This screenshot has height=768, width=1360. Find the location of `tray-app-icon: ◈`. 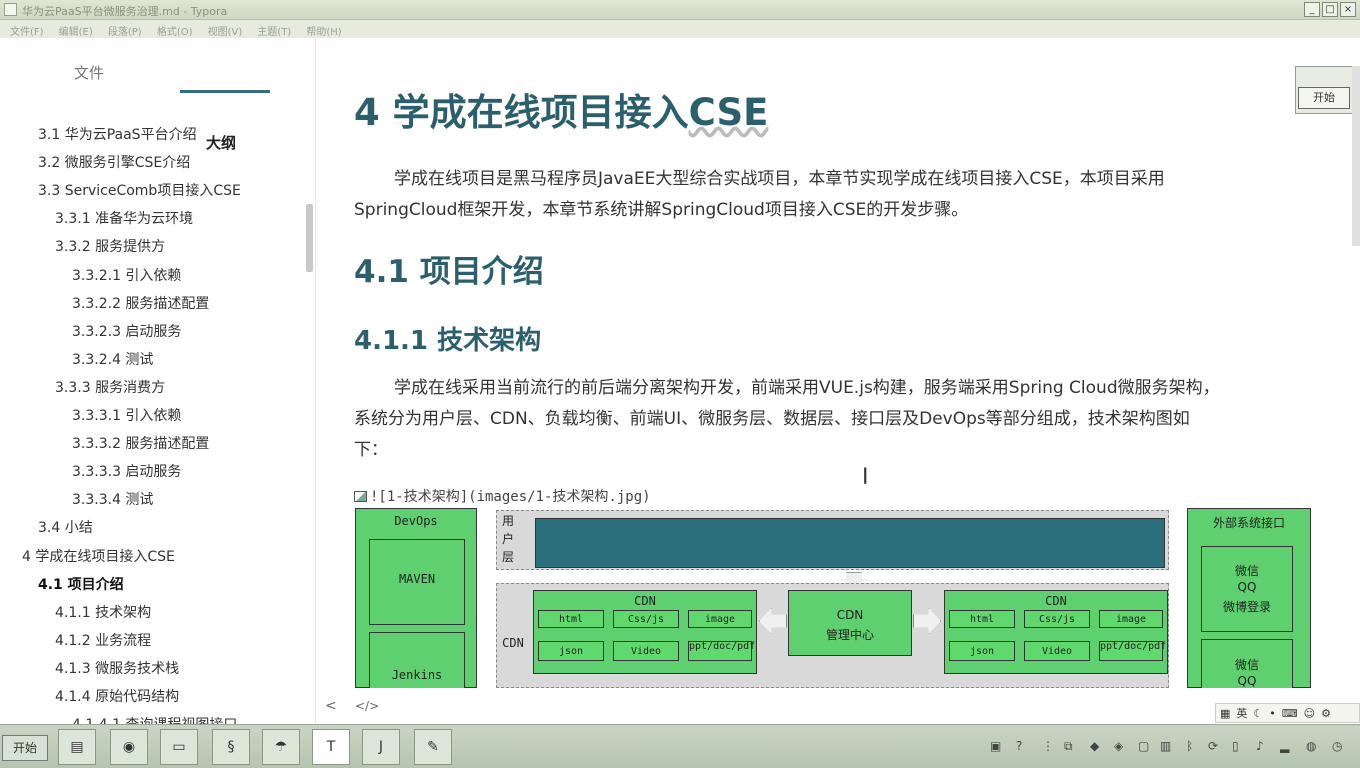

tray-app-icon: ◈ is located at coordinates (1118, 746).